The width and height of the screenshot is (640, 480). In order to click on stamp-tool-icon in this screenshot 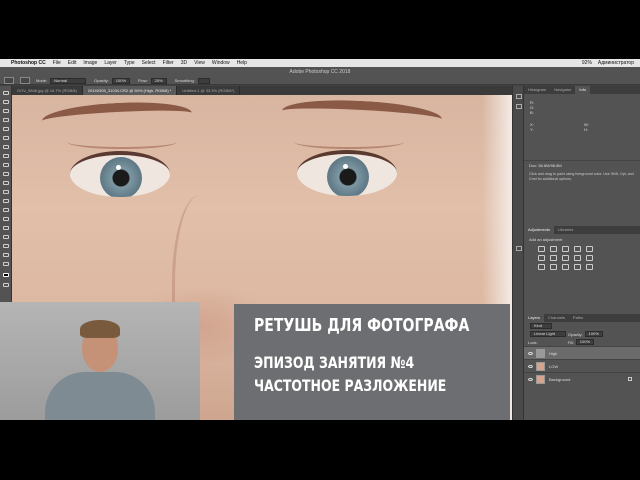, I will do `click(6, 165)`.